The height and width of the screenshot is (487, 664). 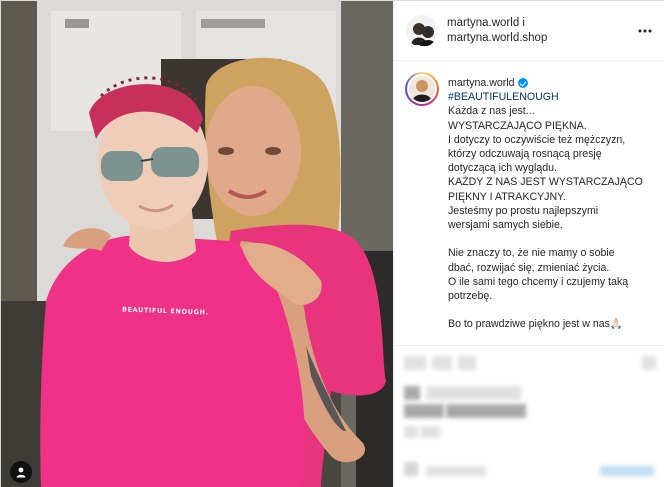 What do you see at coordinates (554, 97) in the screenshot?
I see `caption-hashtag: #BEAUTIFULENOUGH` at bounding box center [554, 97].